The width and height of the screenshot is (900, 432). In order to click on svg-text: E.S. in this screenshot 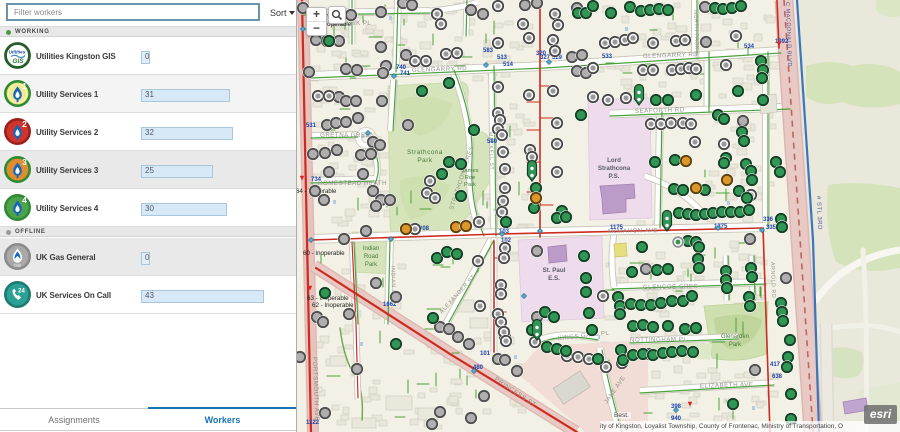, I will do `click(554, 278)`.